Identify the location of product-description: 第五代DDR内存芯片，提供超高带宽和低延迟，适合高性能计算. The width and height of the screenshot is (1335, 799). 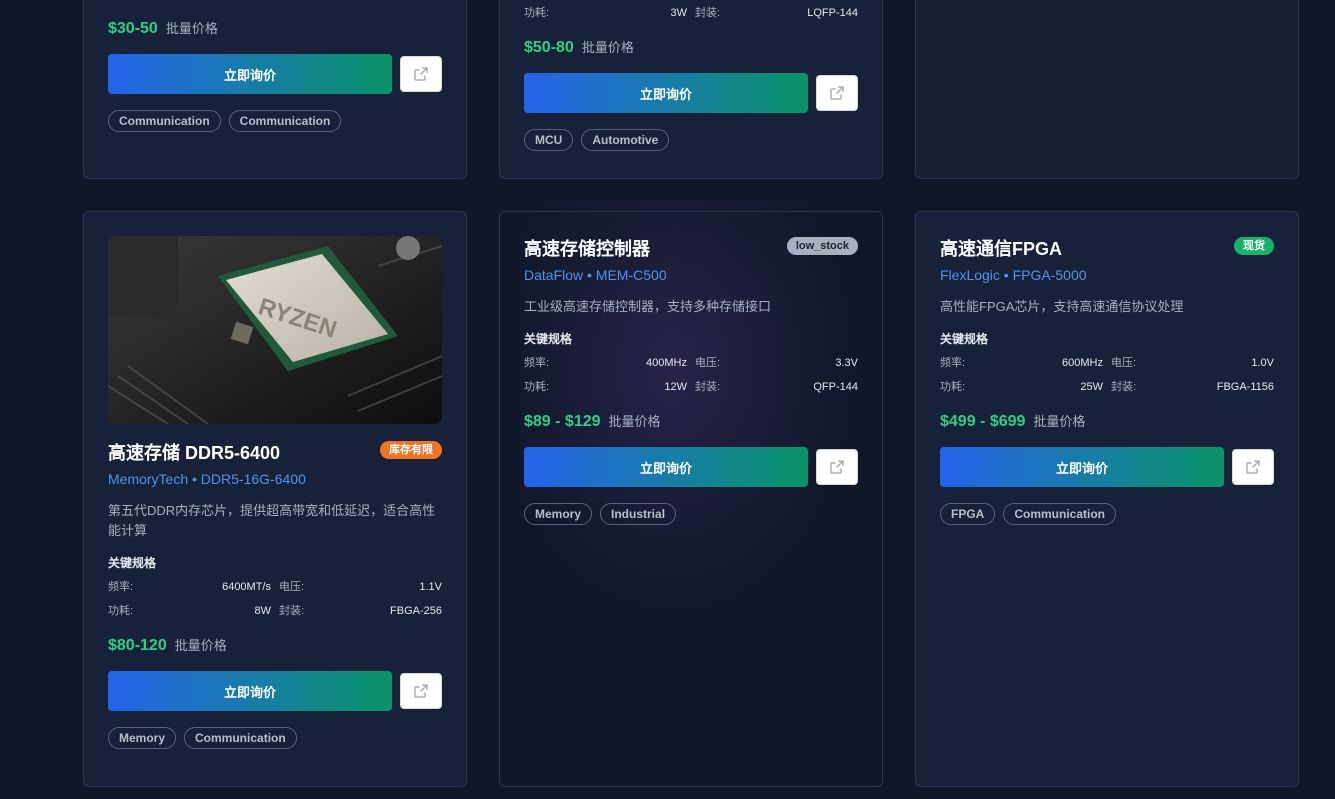
(272, 520).